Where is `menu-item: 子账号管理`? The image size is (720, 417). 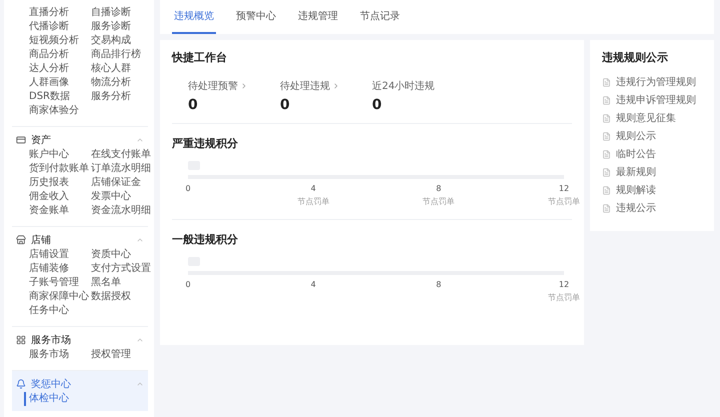
menu-item: 子账号管理 is located at coordinates (55, 283).